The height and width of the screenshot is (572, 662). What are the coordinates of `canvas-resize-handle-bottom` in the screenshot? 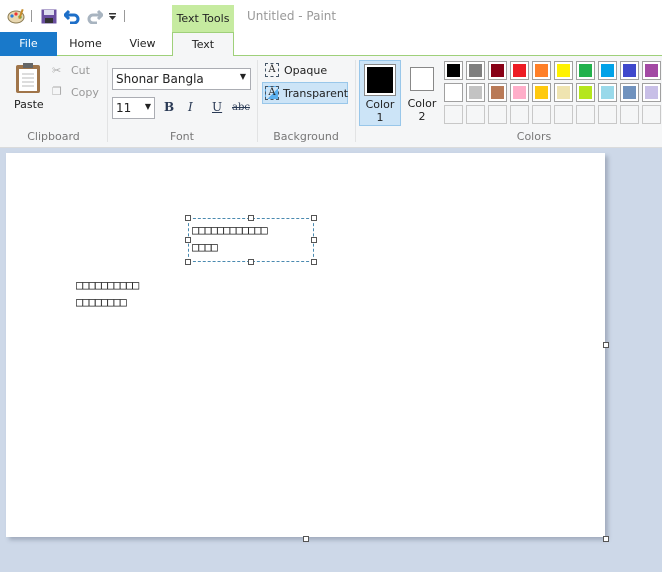 It's located at (306, 539).